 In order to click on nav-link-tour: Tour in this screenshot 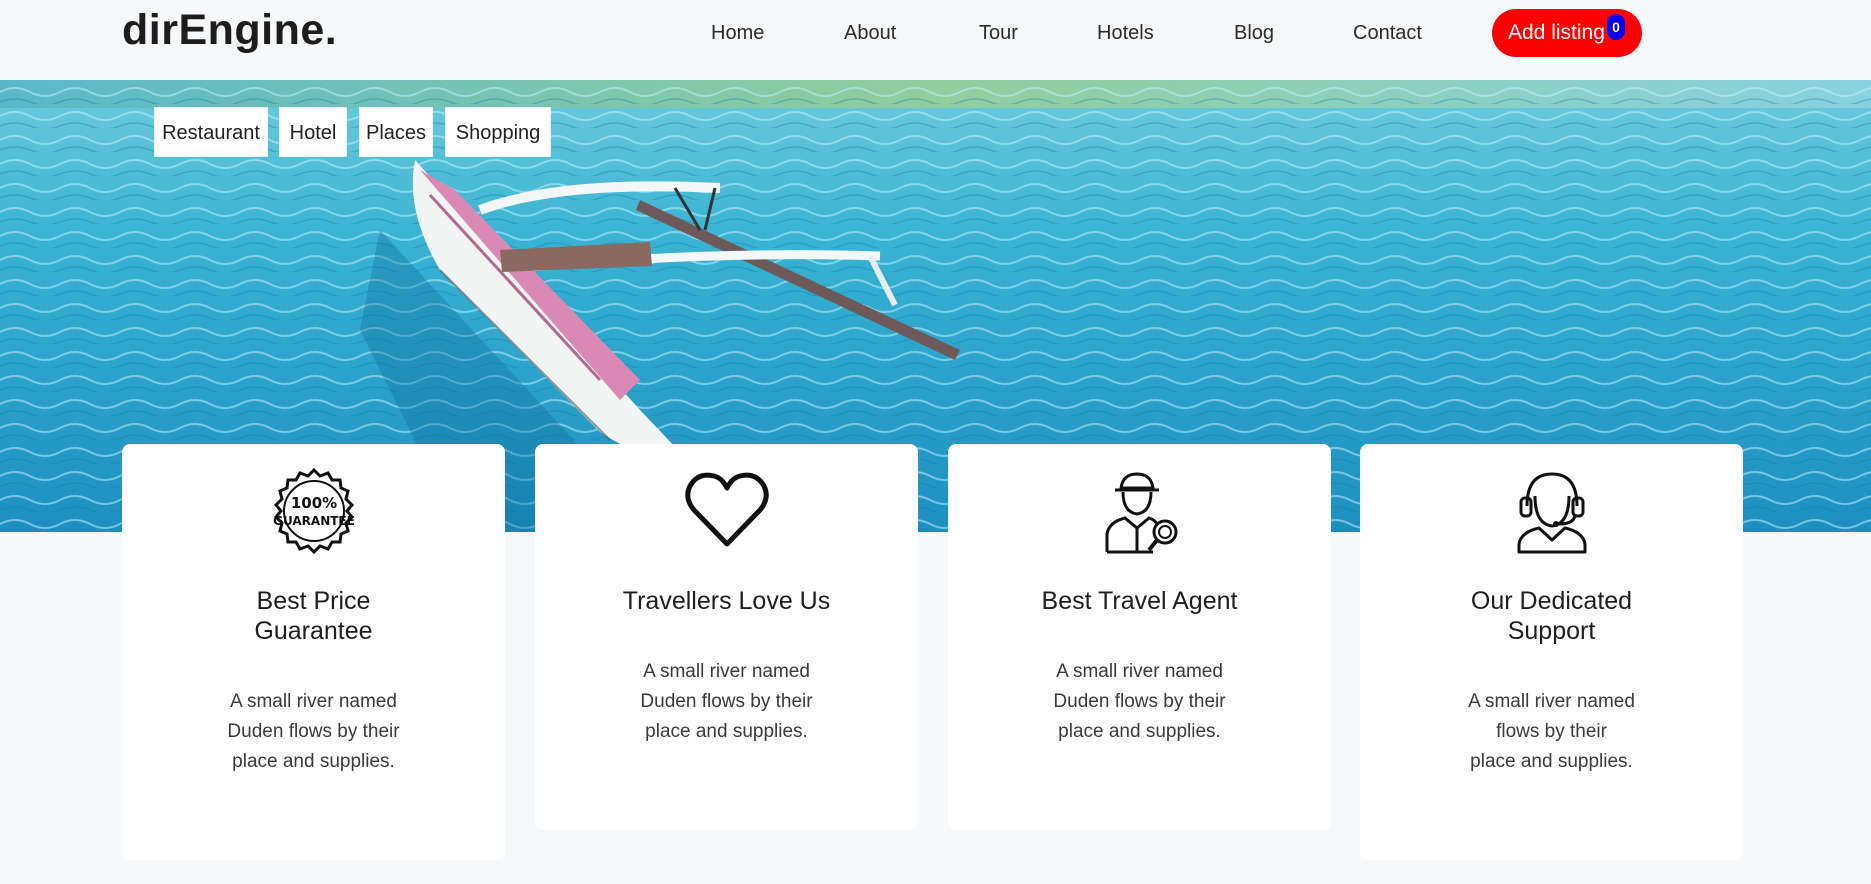, I will do `click(998, 33)`.